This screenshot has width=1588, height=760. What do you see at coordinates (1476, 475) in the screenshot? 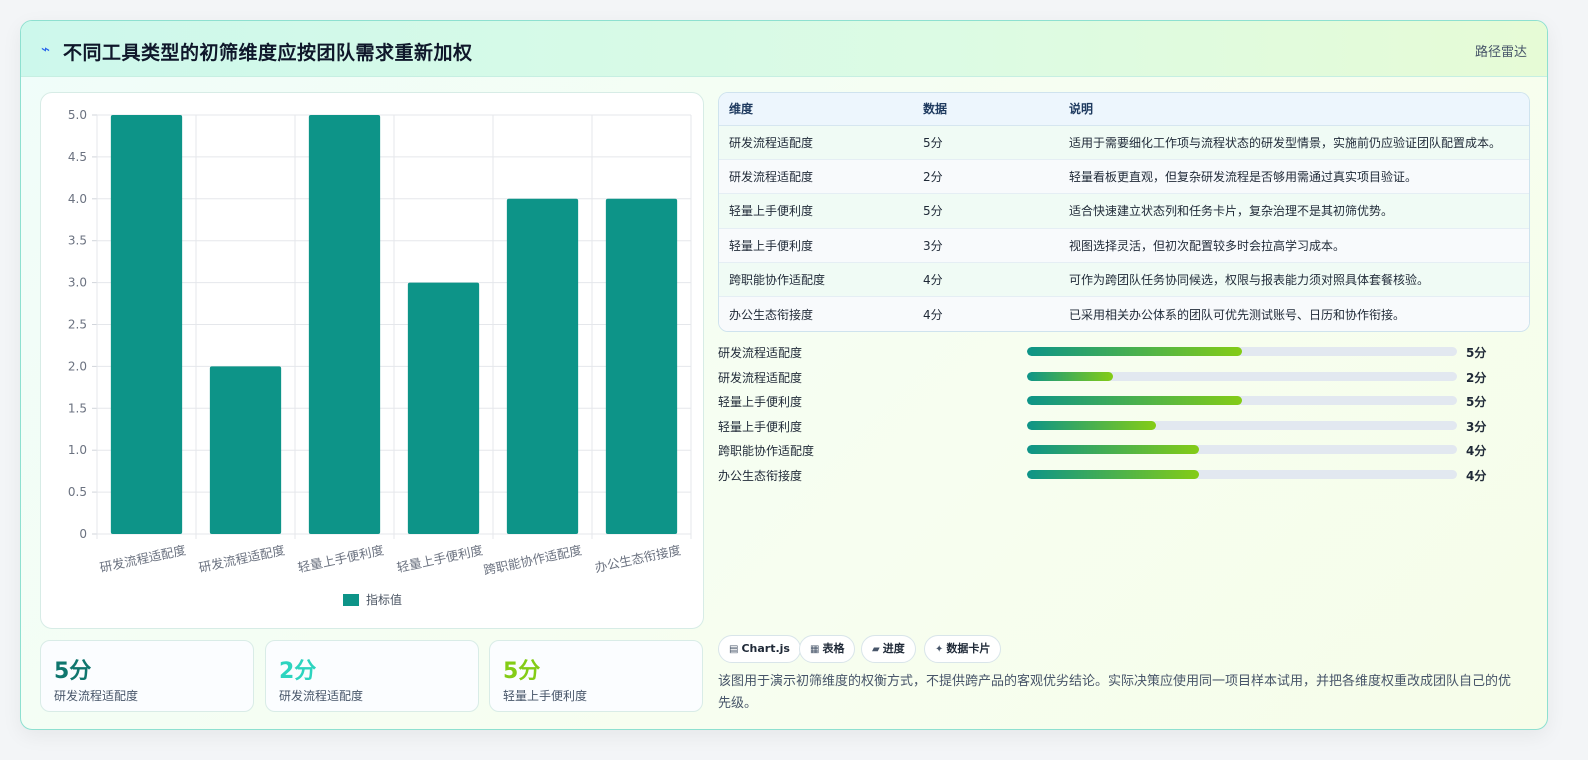
I see `progress-value: 4分` at bounding box center [1476, 475].